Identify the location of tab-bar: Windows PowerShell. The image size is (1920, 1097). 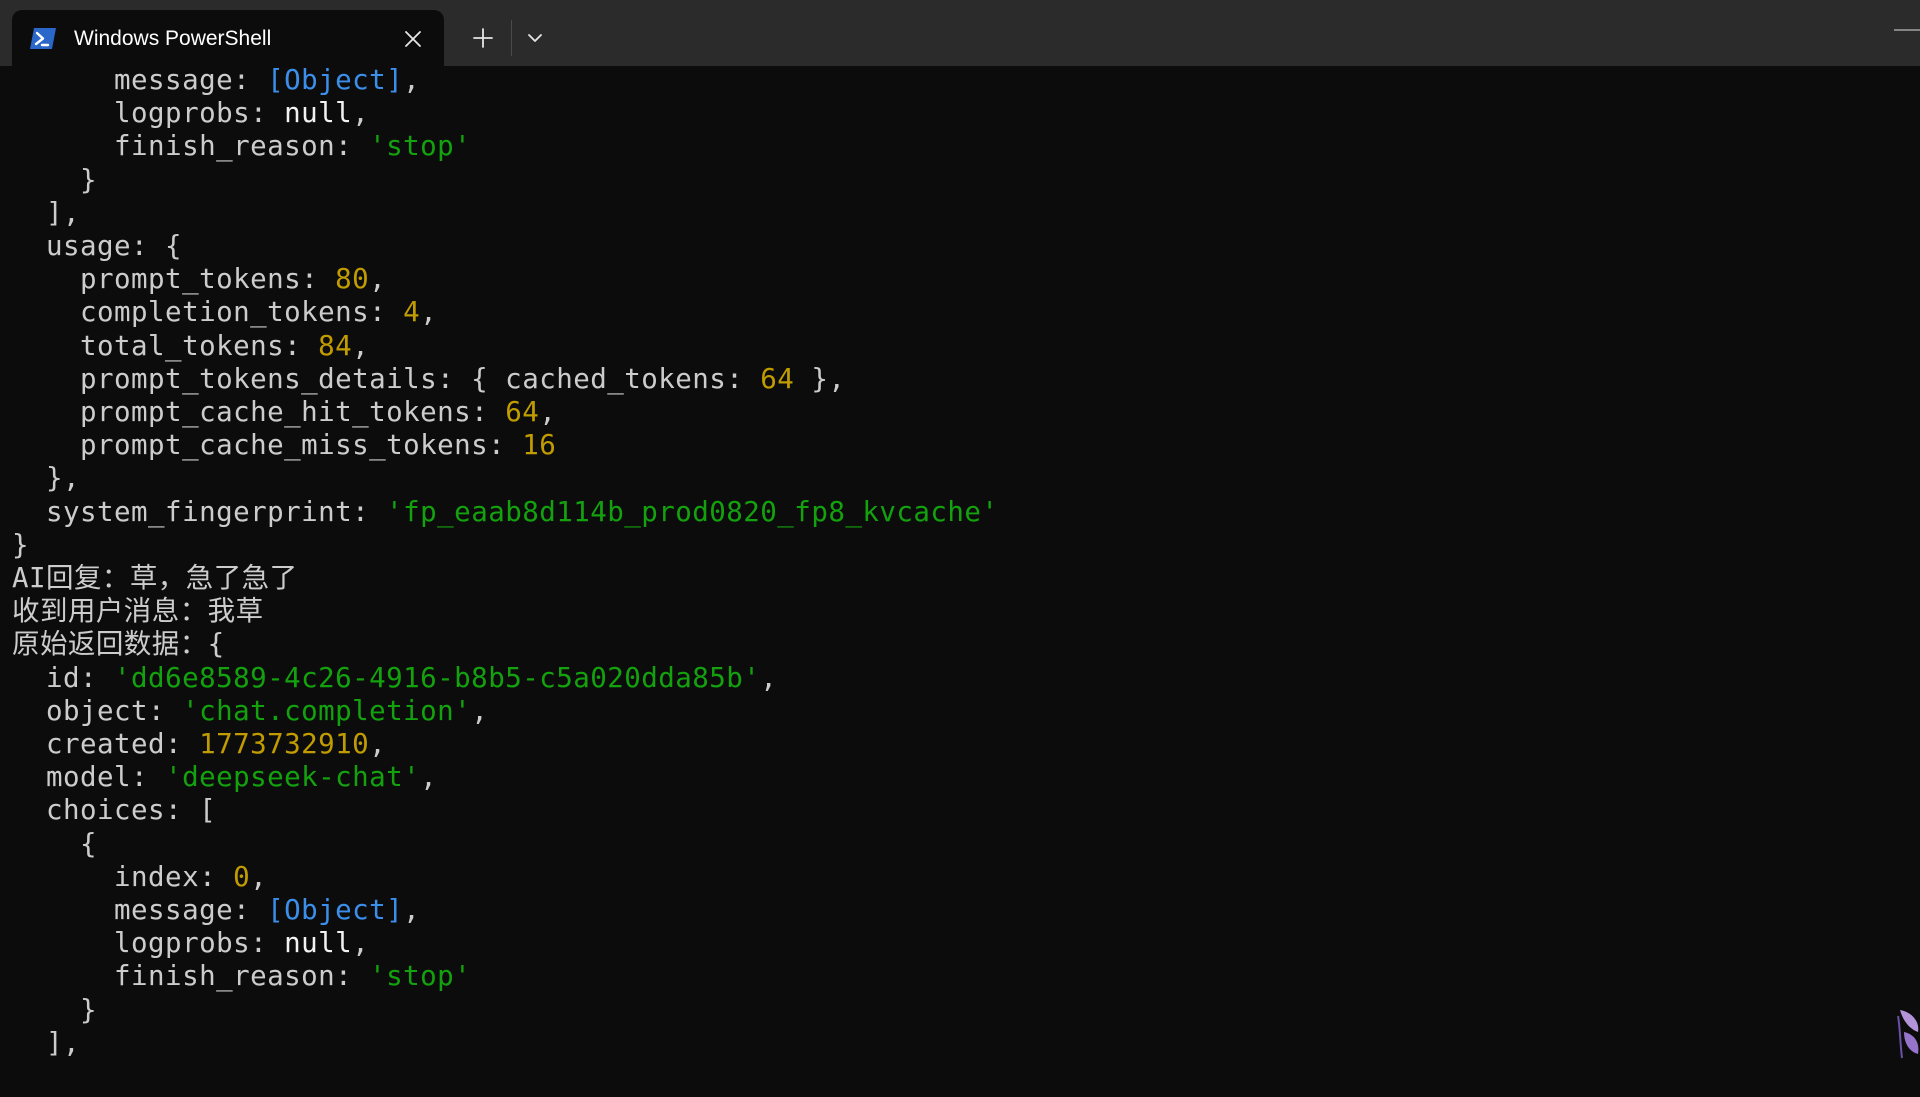
(960, 34).